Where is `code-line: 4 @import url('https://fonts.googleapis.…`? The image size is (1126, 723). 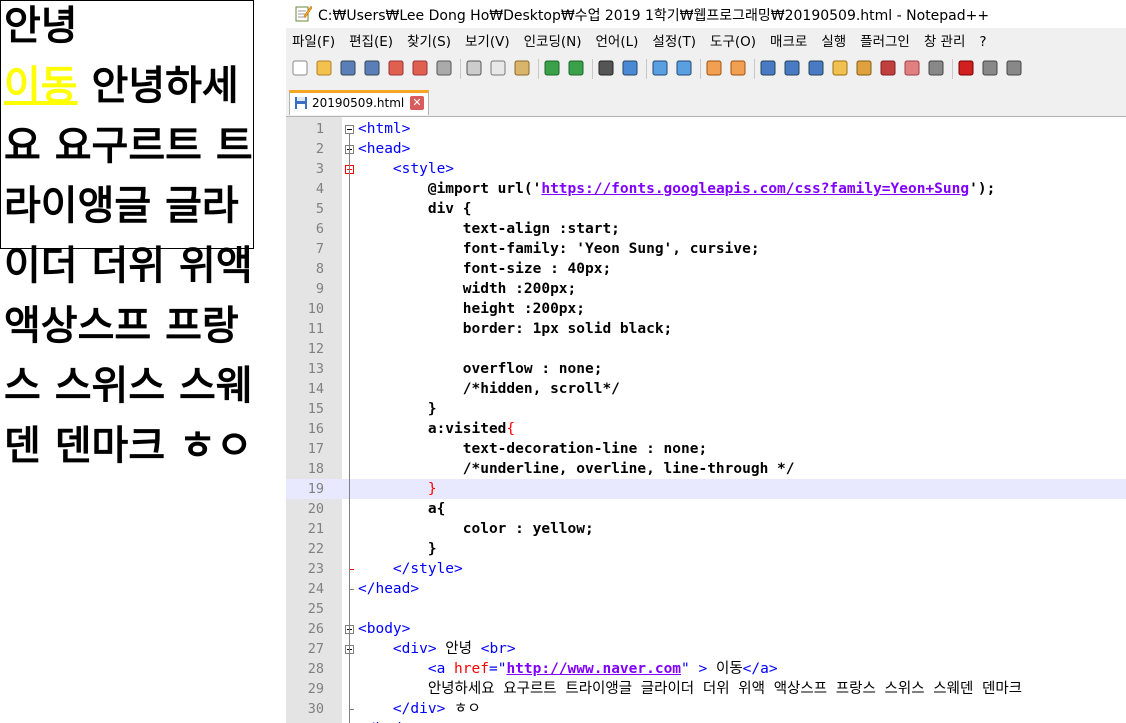
code-line: 4 @import url('https://fonts.googleapis.… is located at coordinates (706, 189).